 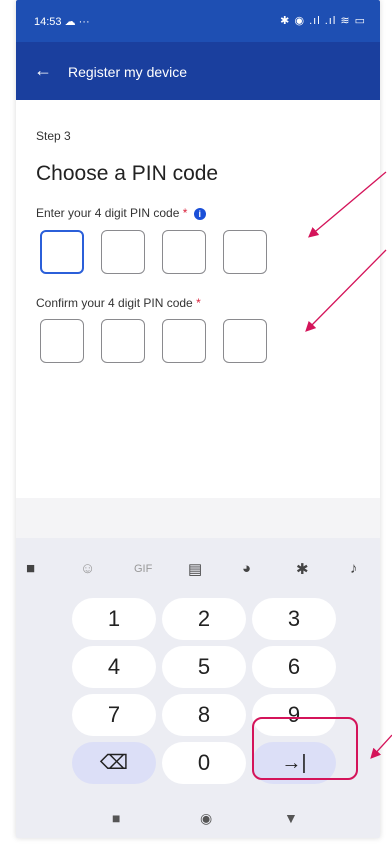 I want to click on status-icons: ✱ ◉ .ıl .ıl ≋ ▭, so click(x=323, y=21).